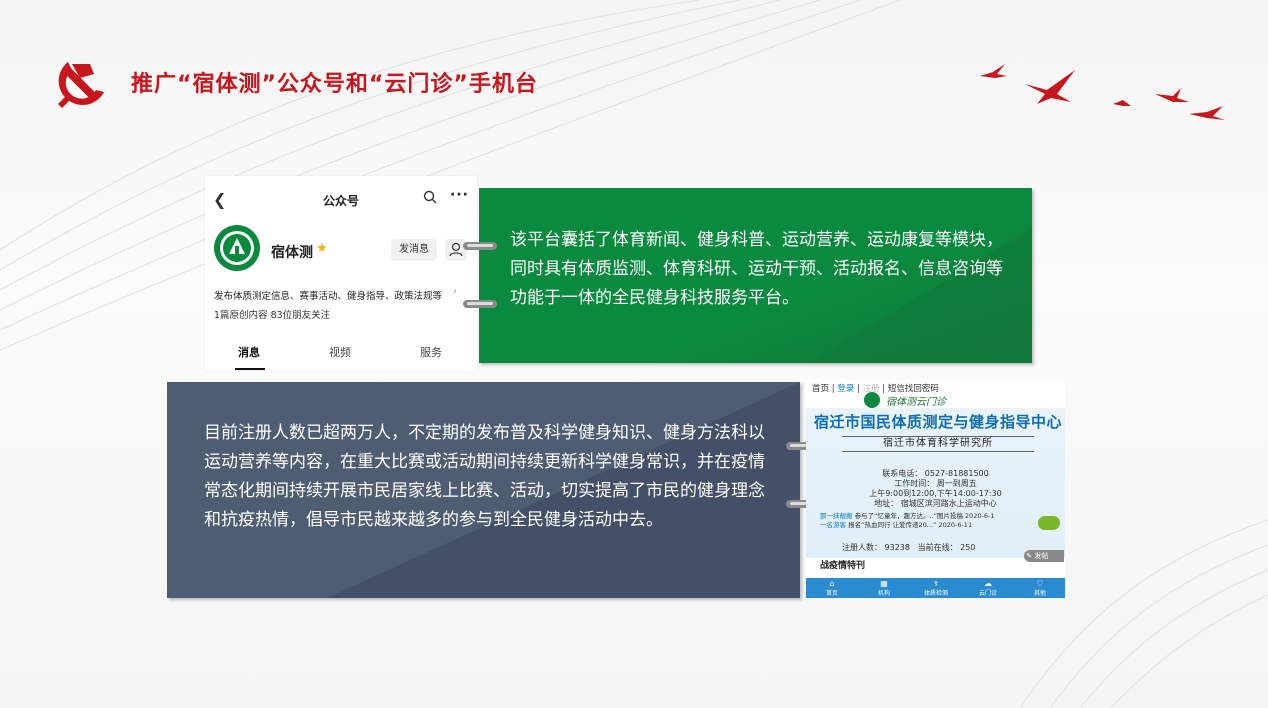 The width and height of the screenshot is (1268, 708). Describe the element at coordinates (896, 524) in the screenshot. I see `news-item: 一名游客 报名“热血同行 让爱传递20...” 2020-6-11` at that location.